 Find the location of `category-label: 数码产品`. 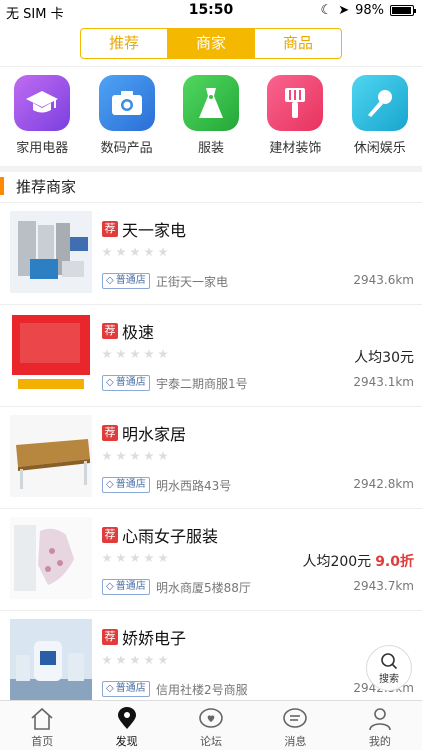

category-label: 数码产品 is located at coordinates (126, 148).